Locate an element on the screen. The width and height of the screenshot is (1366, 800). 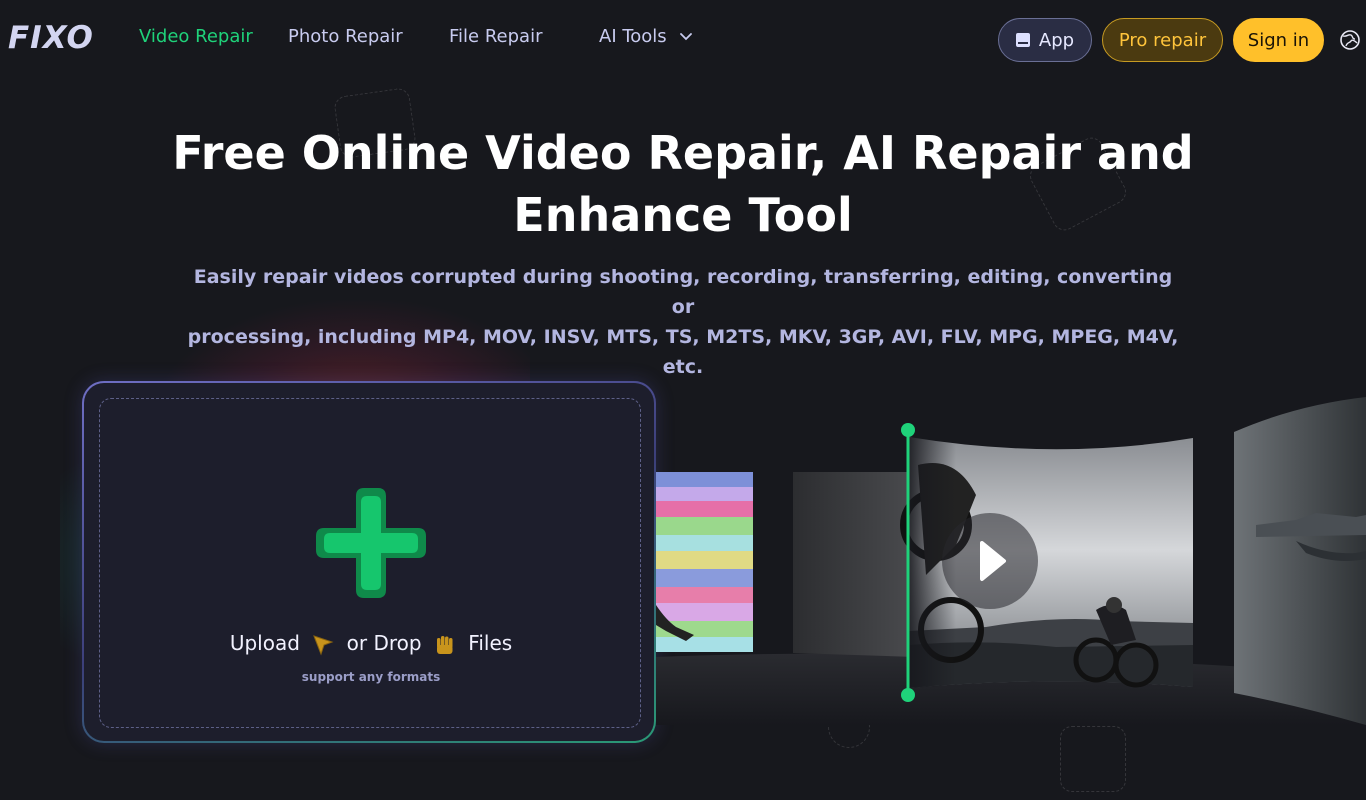
page-title-line1: Free Online Video Repair, AI Repair and is located at coordinates (683, 153).